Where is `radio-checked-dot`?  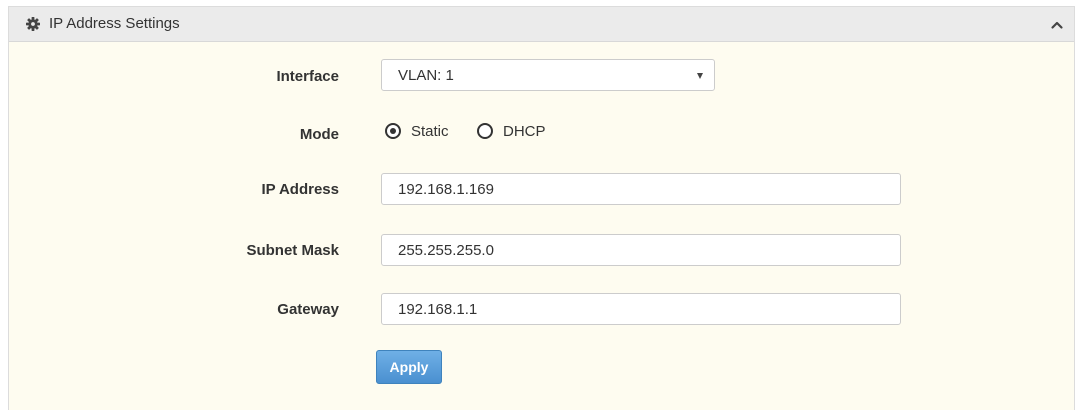
radio-checked-dot is located at coordinates (393, 131).